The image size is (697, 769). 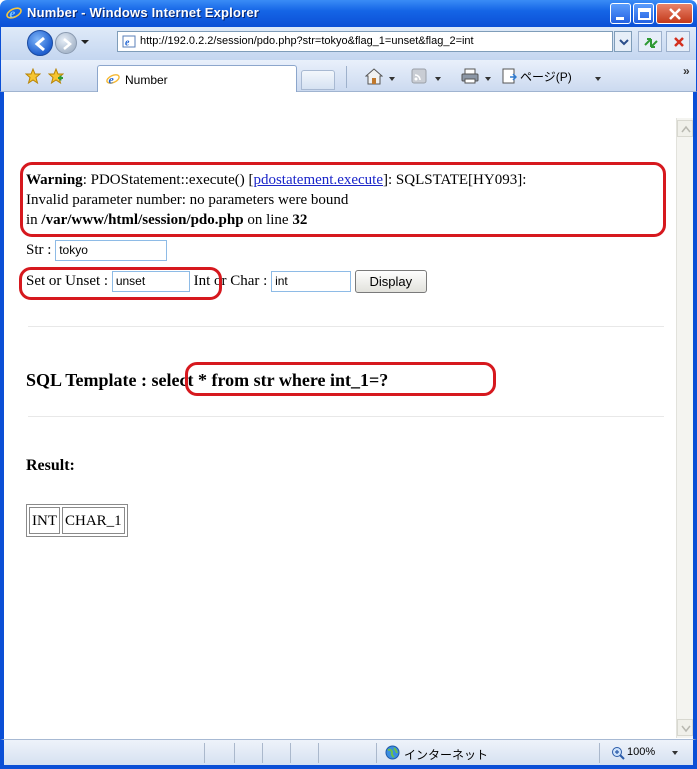 I want to click on forward-arrow-icon, so click(x=67, y=44).